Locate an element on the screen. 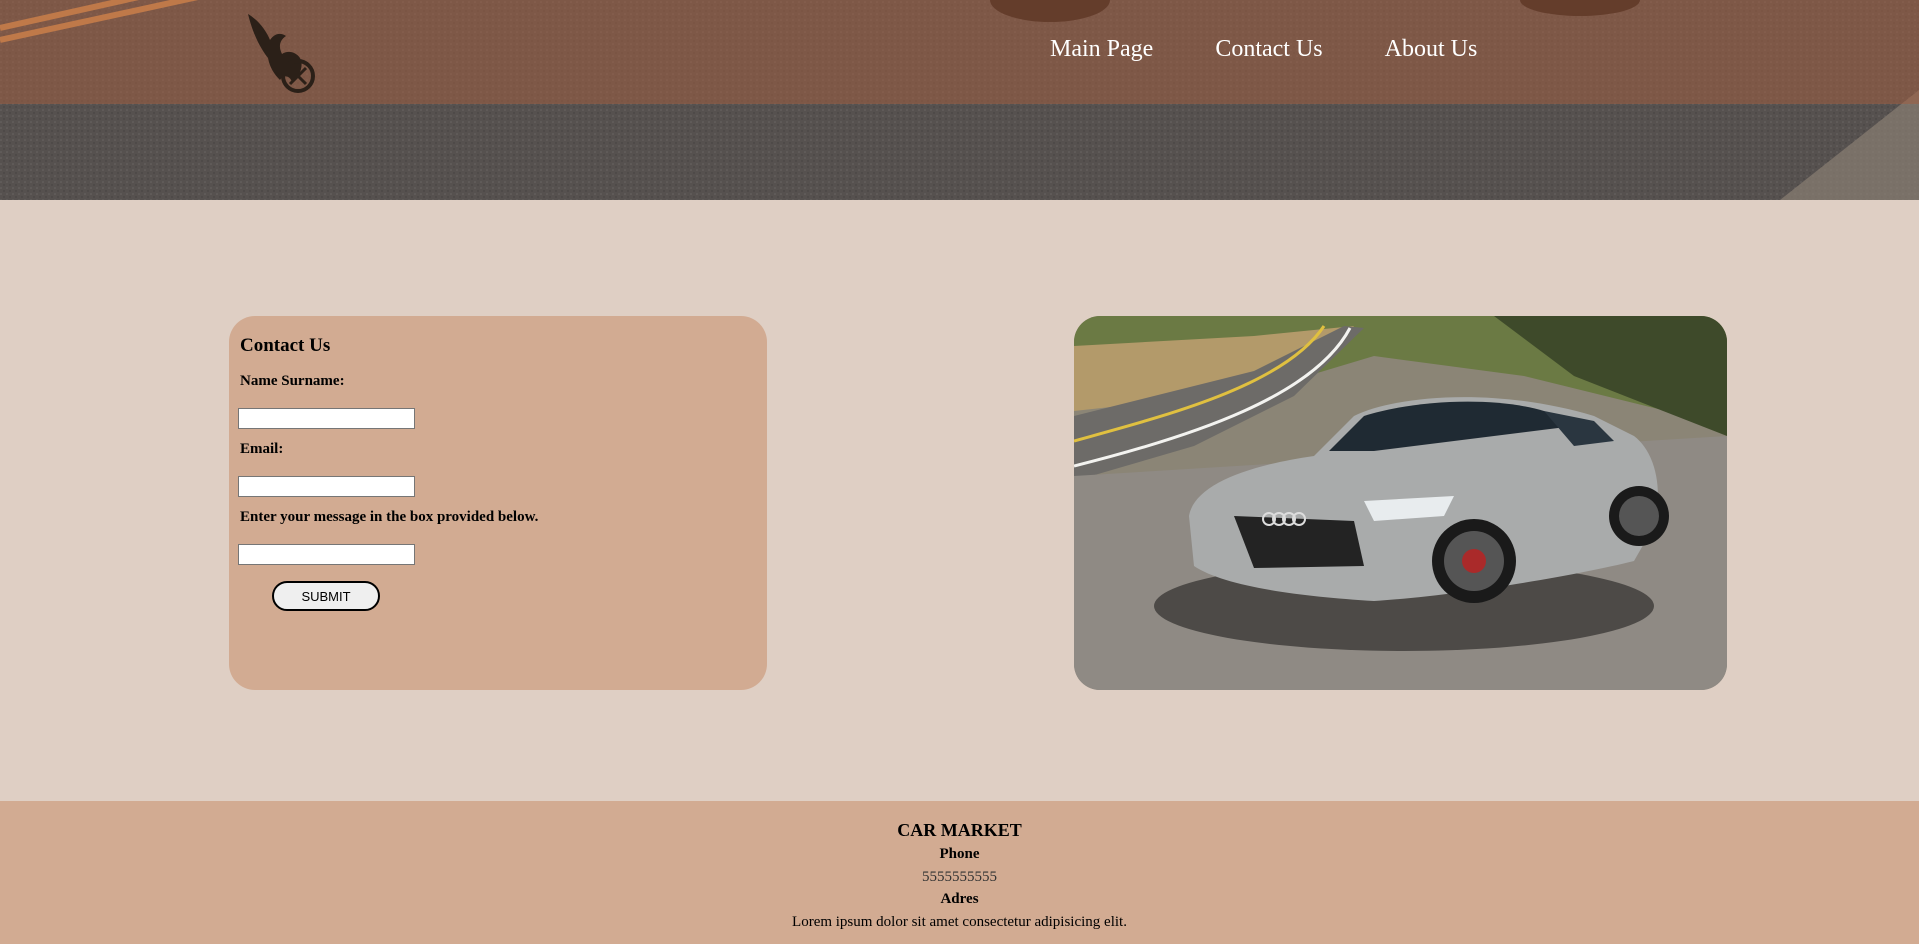 The height and width of the screenshot is (944, 1919). footer-phone-label: Phone is located at coordinates (959, 854).